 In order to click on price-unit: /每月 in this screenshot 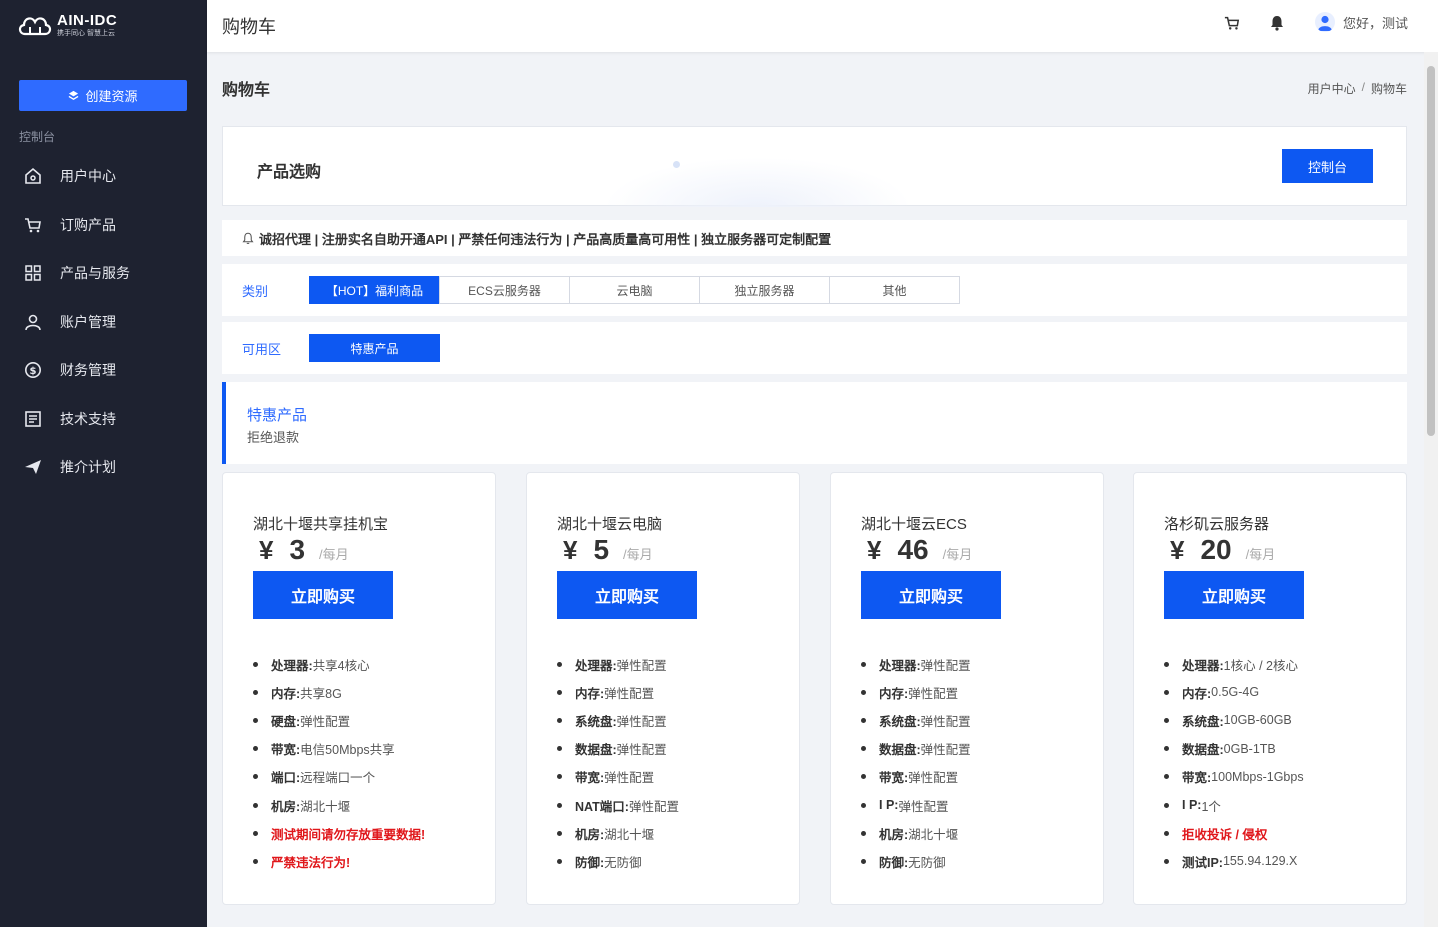, I will do `click(334, 554)`.